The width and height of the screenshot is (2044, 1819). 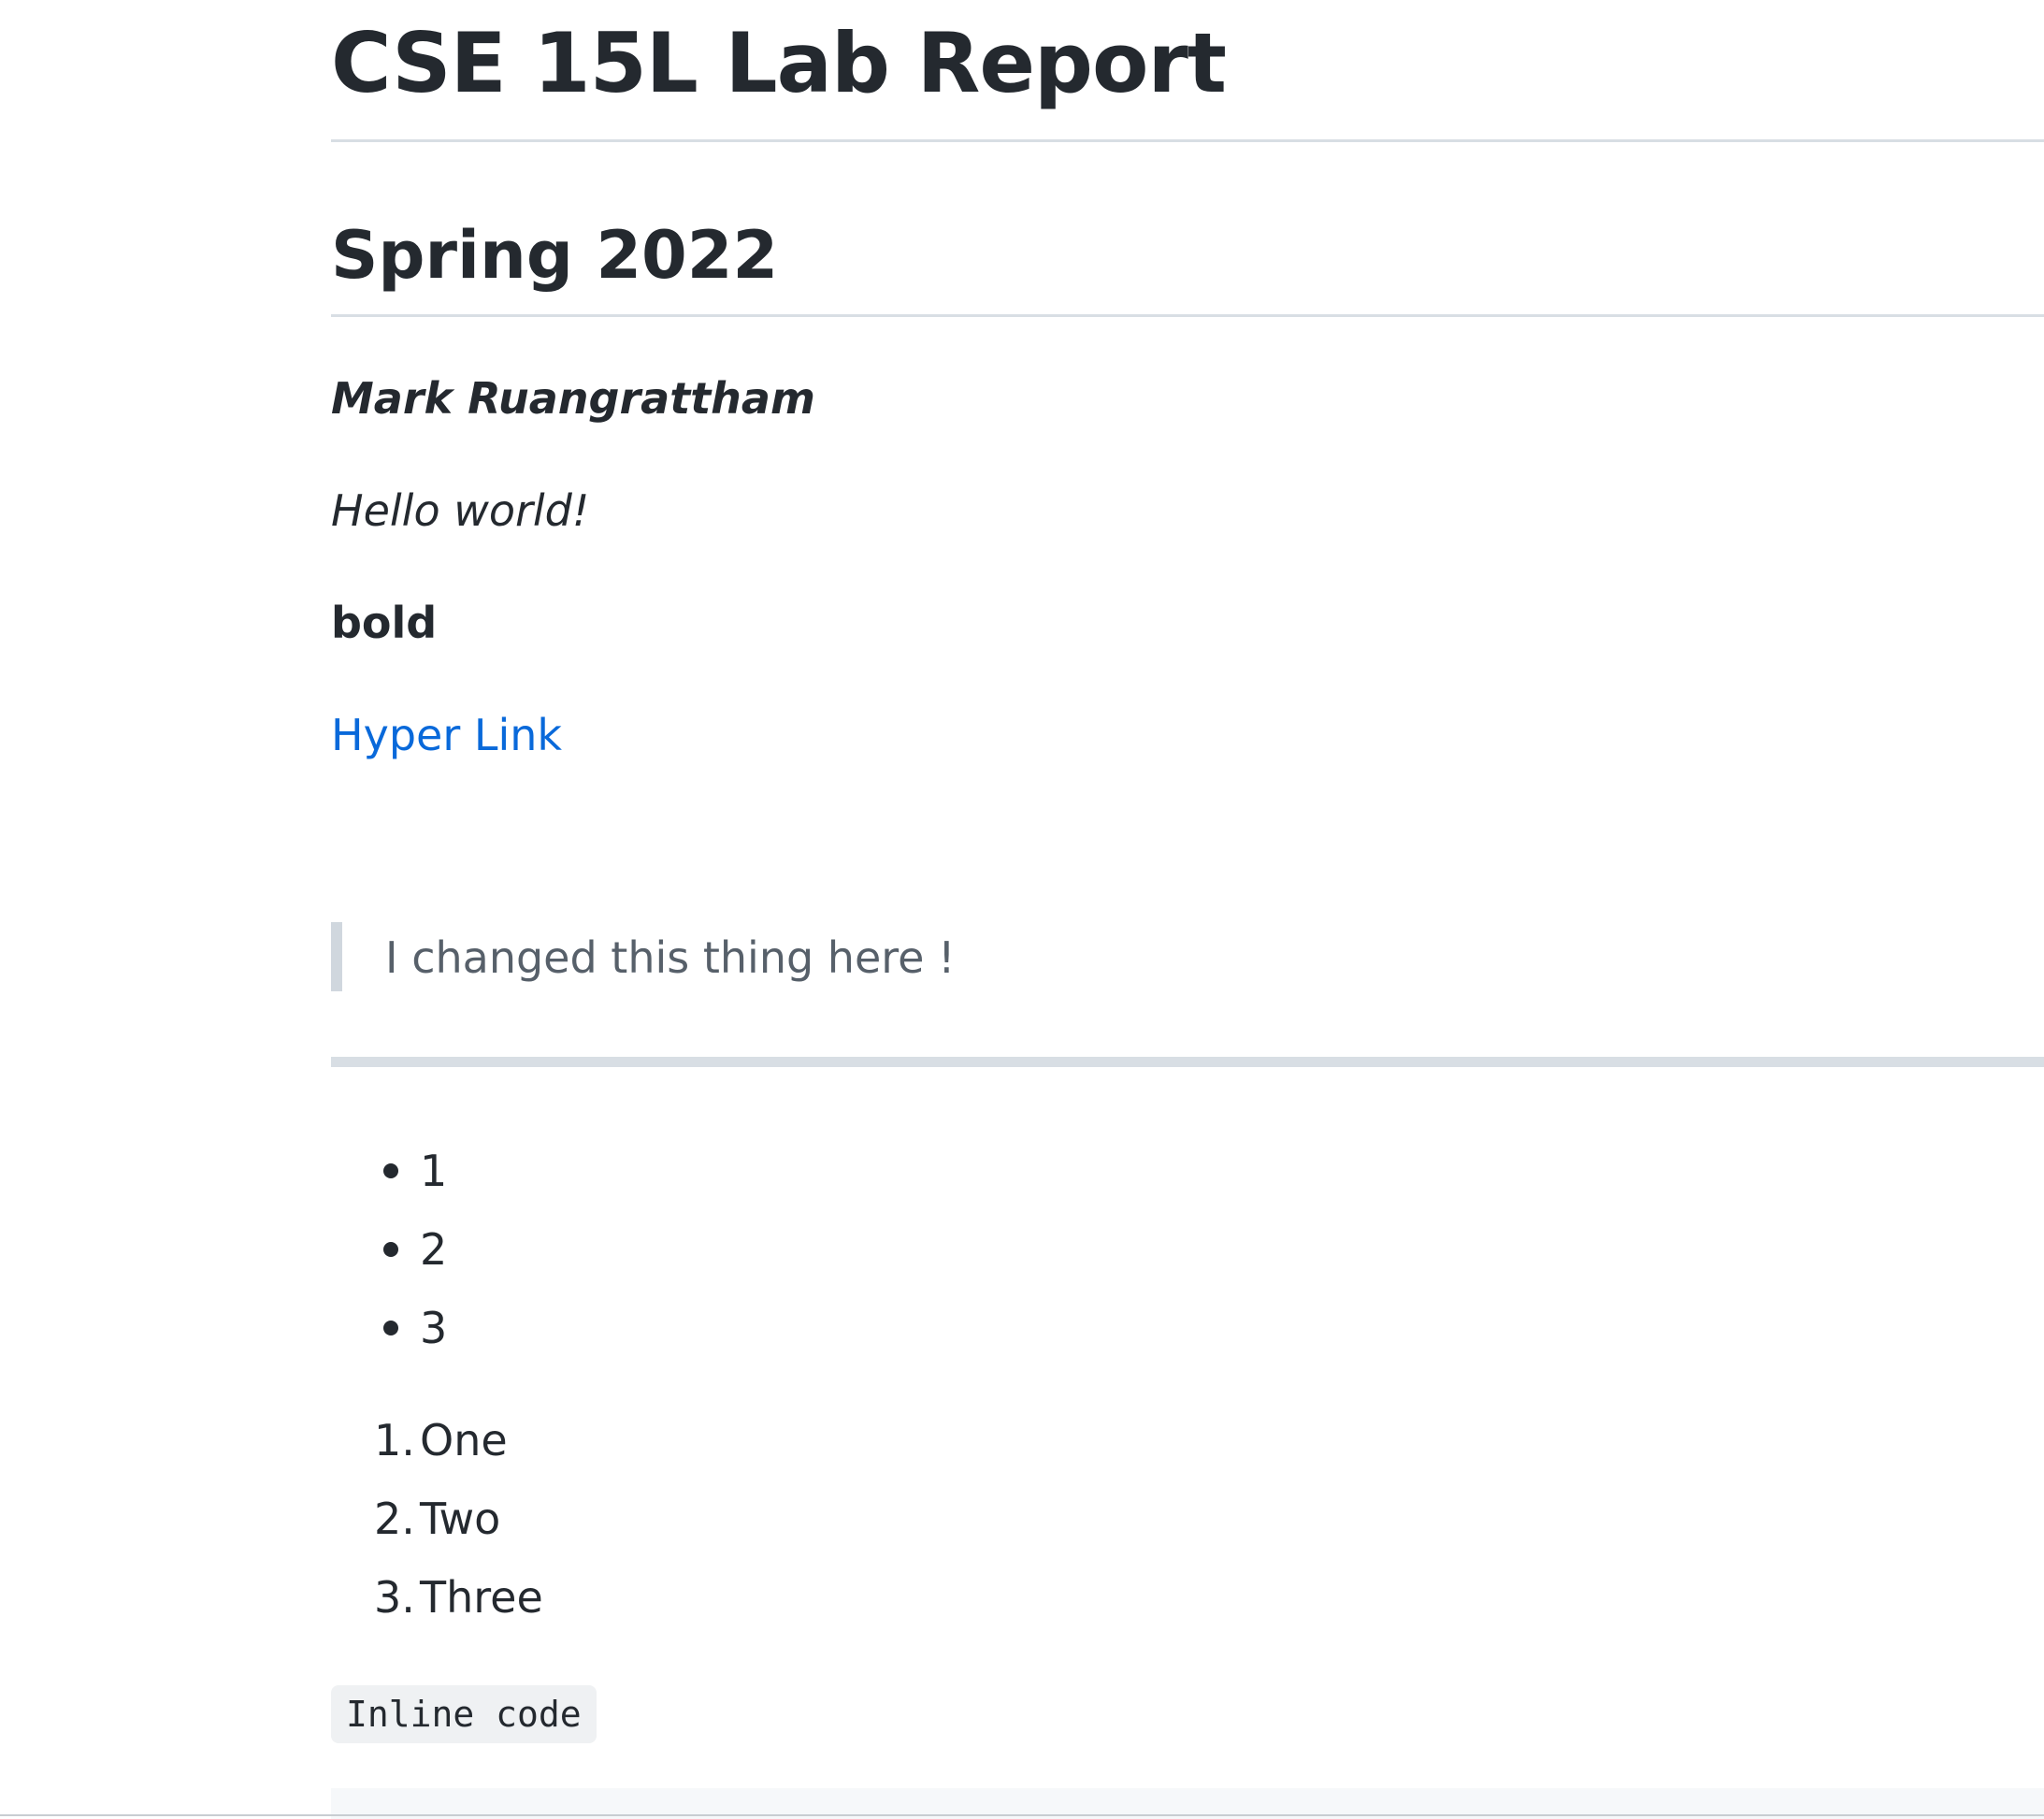 What do you see at coordinates (460, 1519) in the screenshot?
I see `list-item-label: Two` at bounding box center [460, 1519].